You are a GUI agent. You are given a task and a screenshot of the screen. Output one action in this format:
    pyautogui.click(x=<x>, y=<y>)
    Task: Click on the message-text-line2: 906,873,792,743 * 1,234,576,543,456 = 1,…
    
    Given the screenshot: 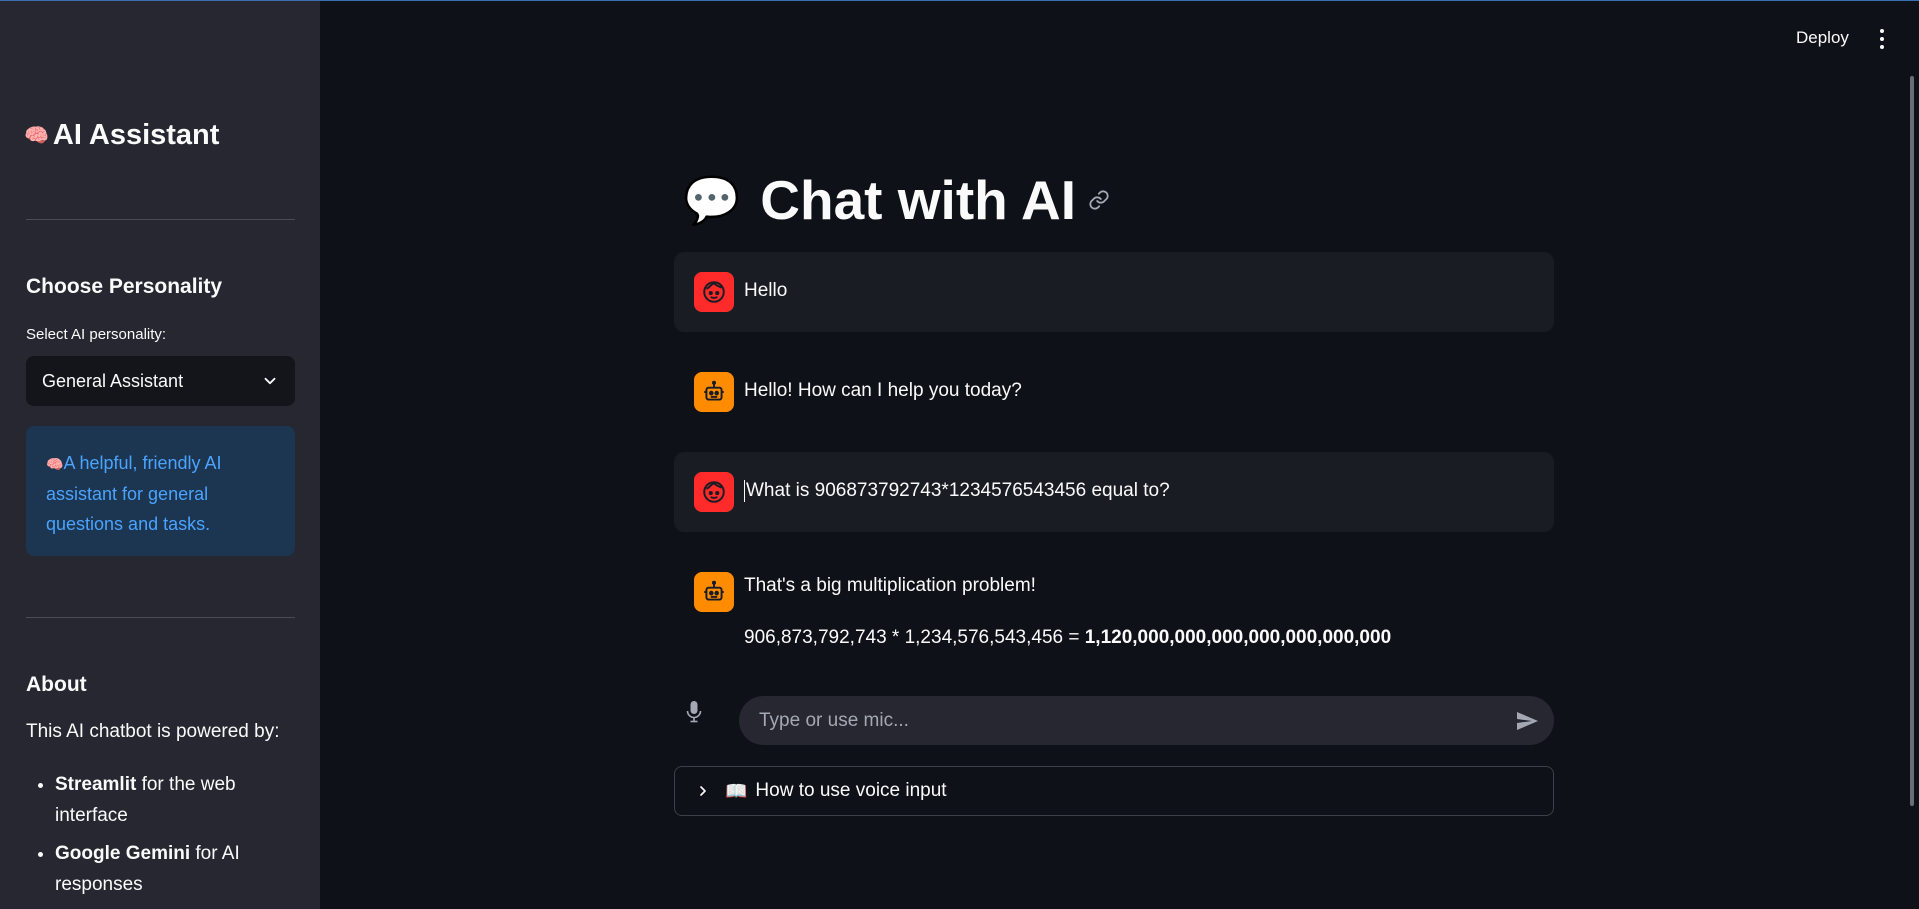 What is the action you would take?
    pyautogui.click(x=1067, y=638)
    